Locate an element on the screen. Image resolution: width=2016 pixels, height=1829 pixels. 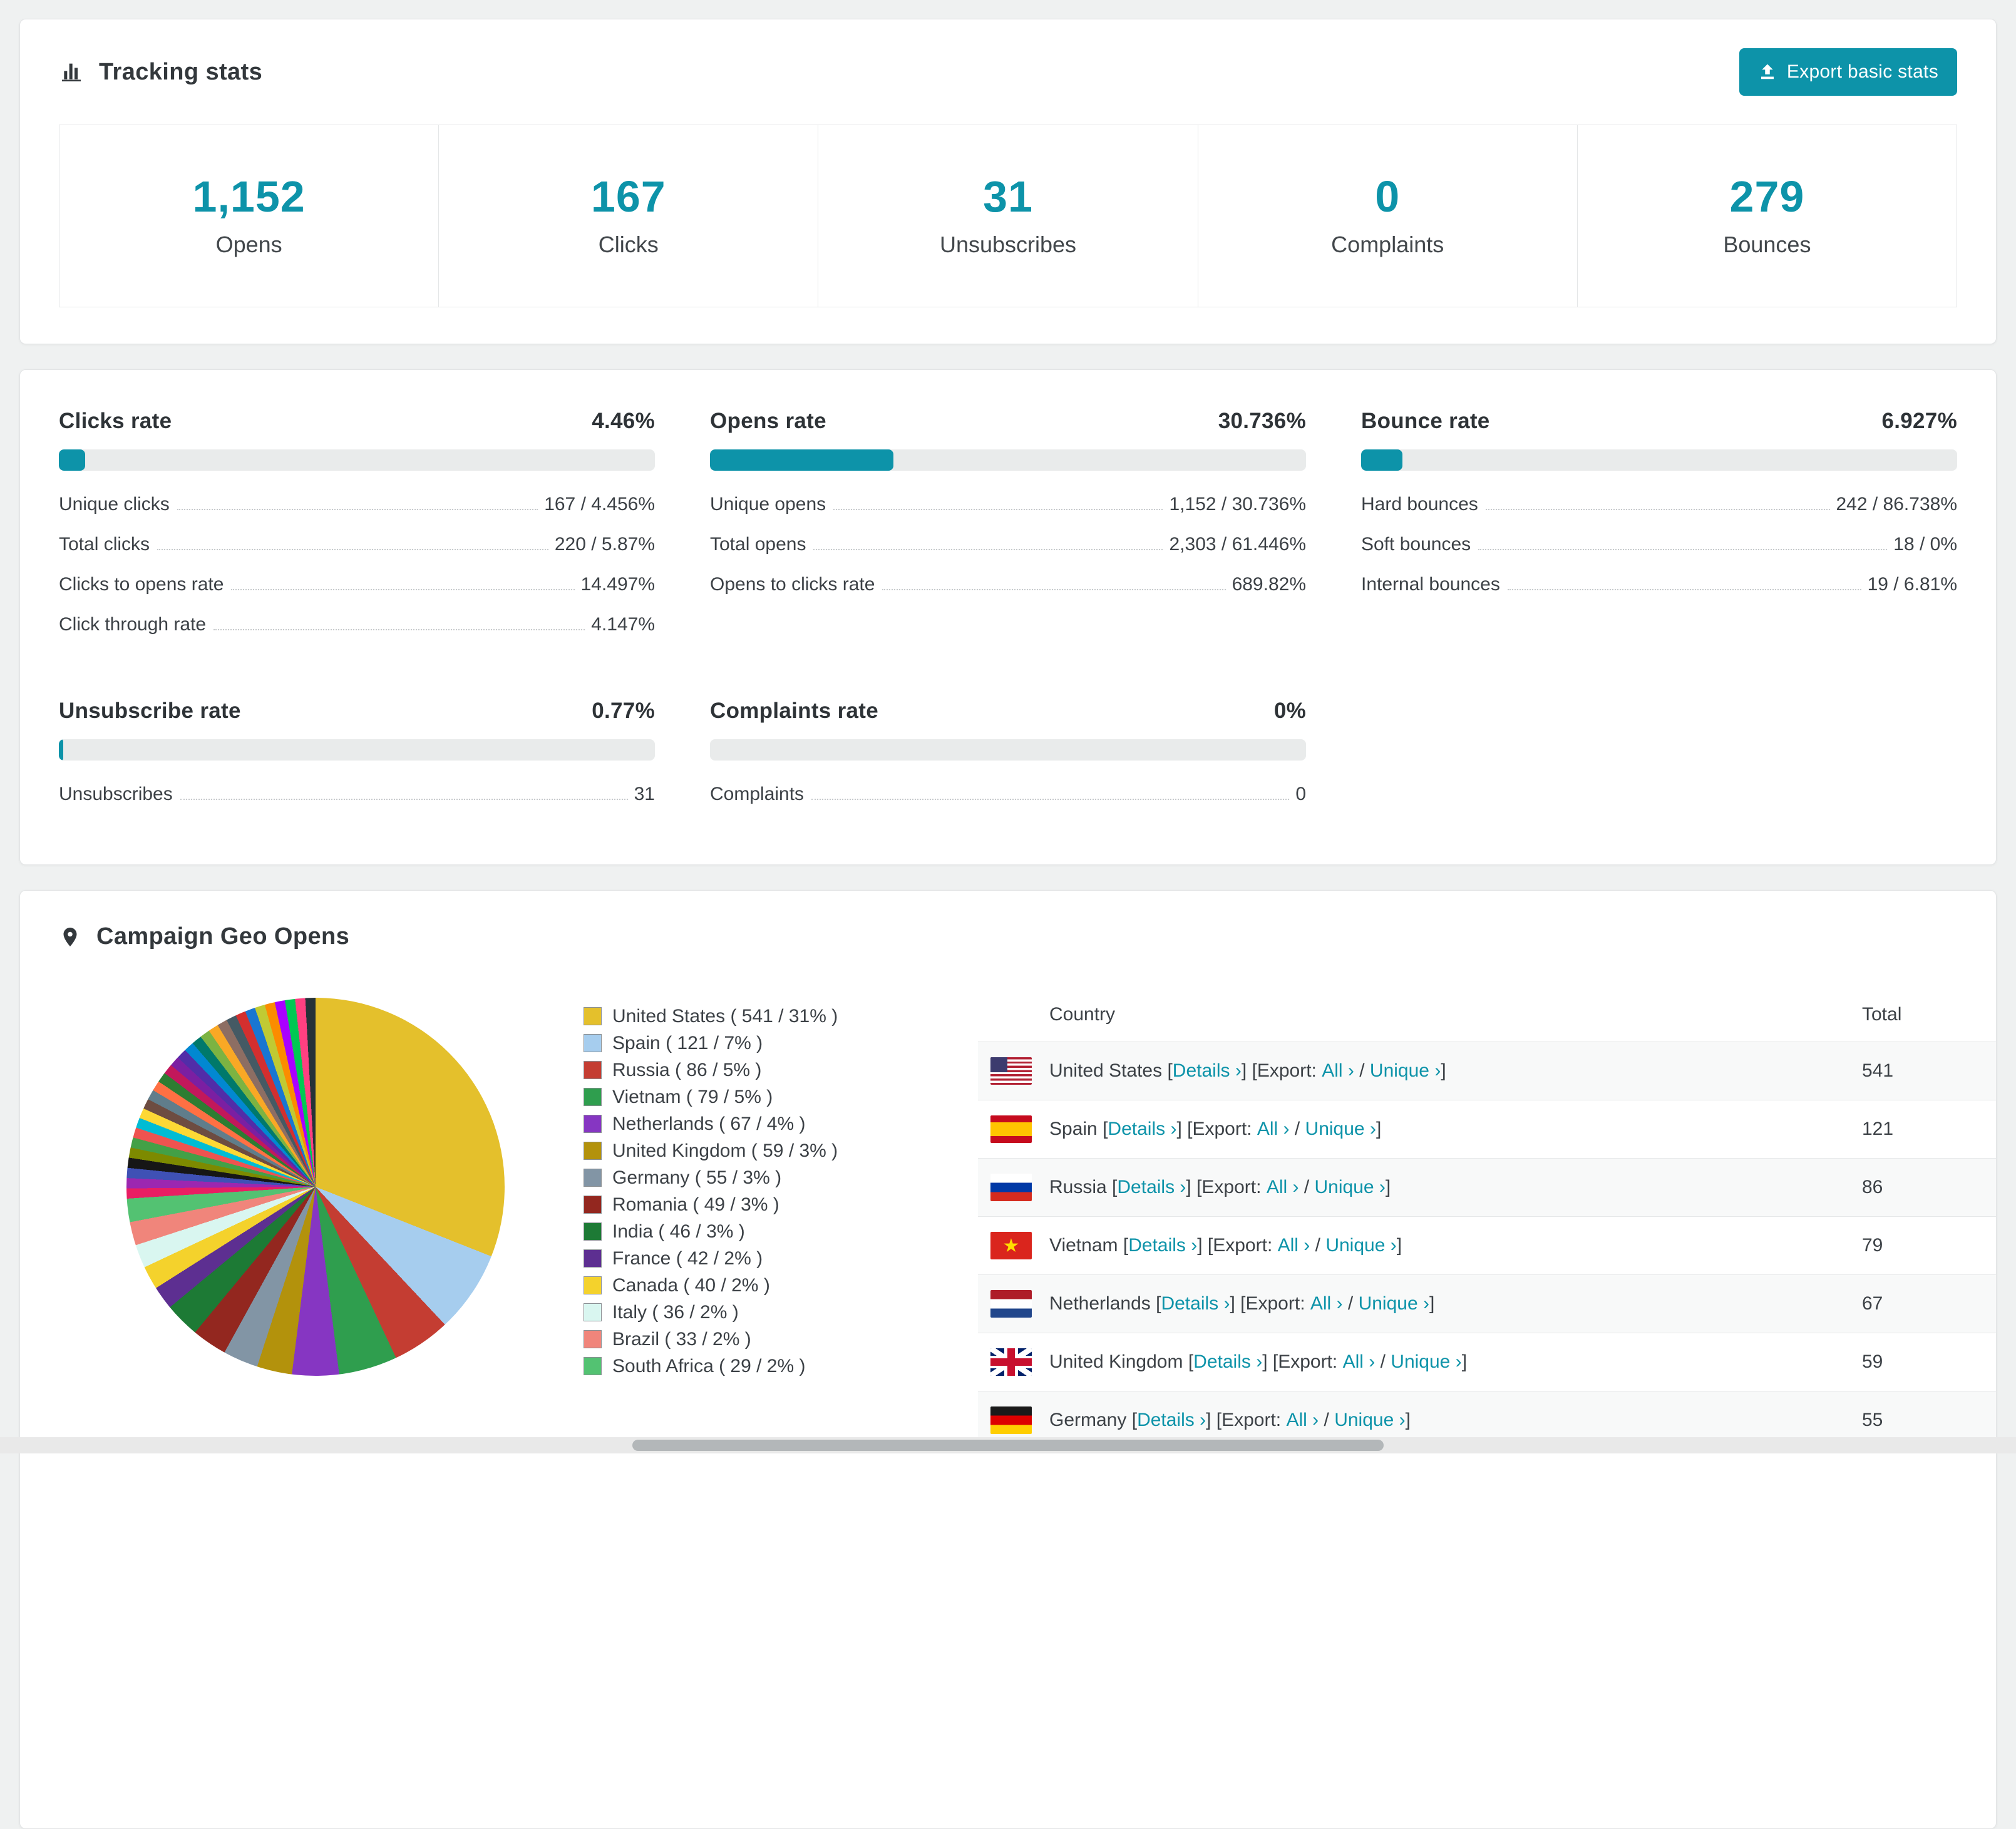
stat-line: Internal bounces 19 / 6.81% is located at coordinates (1659, 584).